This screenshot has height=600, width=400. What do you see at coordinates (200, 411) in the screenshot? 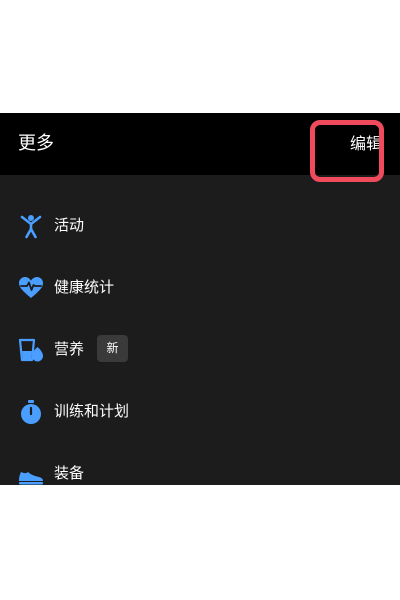
I see `menu-item-training: 训练和计划` at bounding box center [200, 411].